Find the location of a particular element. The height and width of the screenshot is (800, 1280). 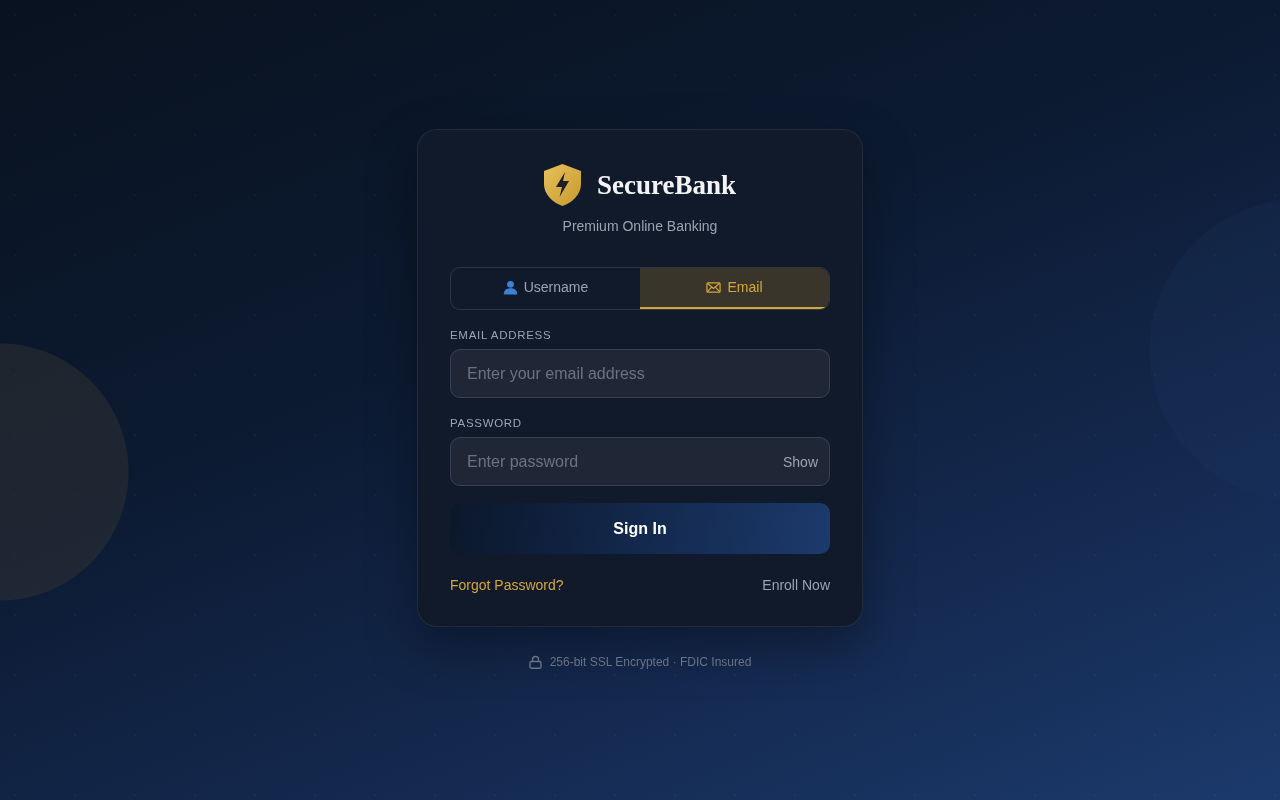

show-password-button: Show is located at coordinates (800, 461).